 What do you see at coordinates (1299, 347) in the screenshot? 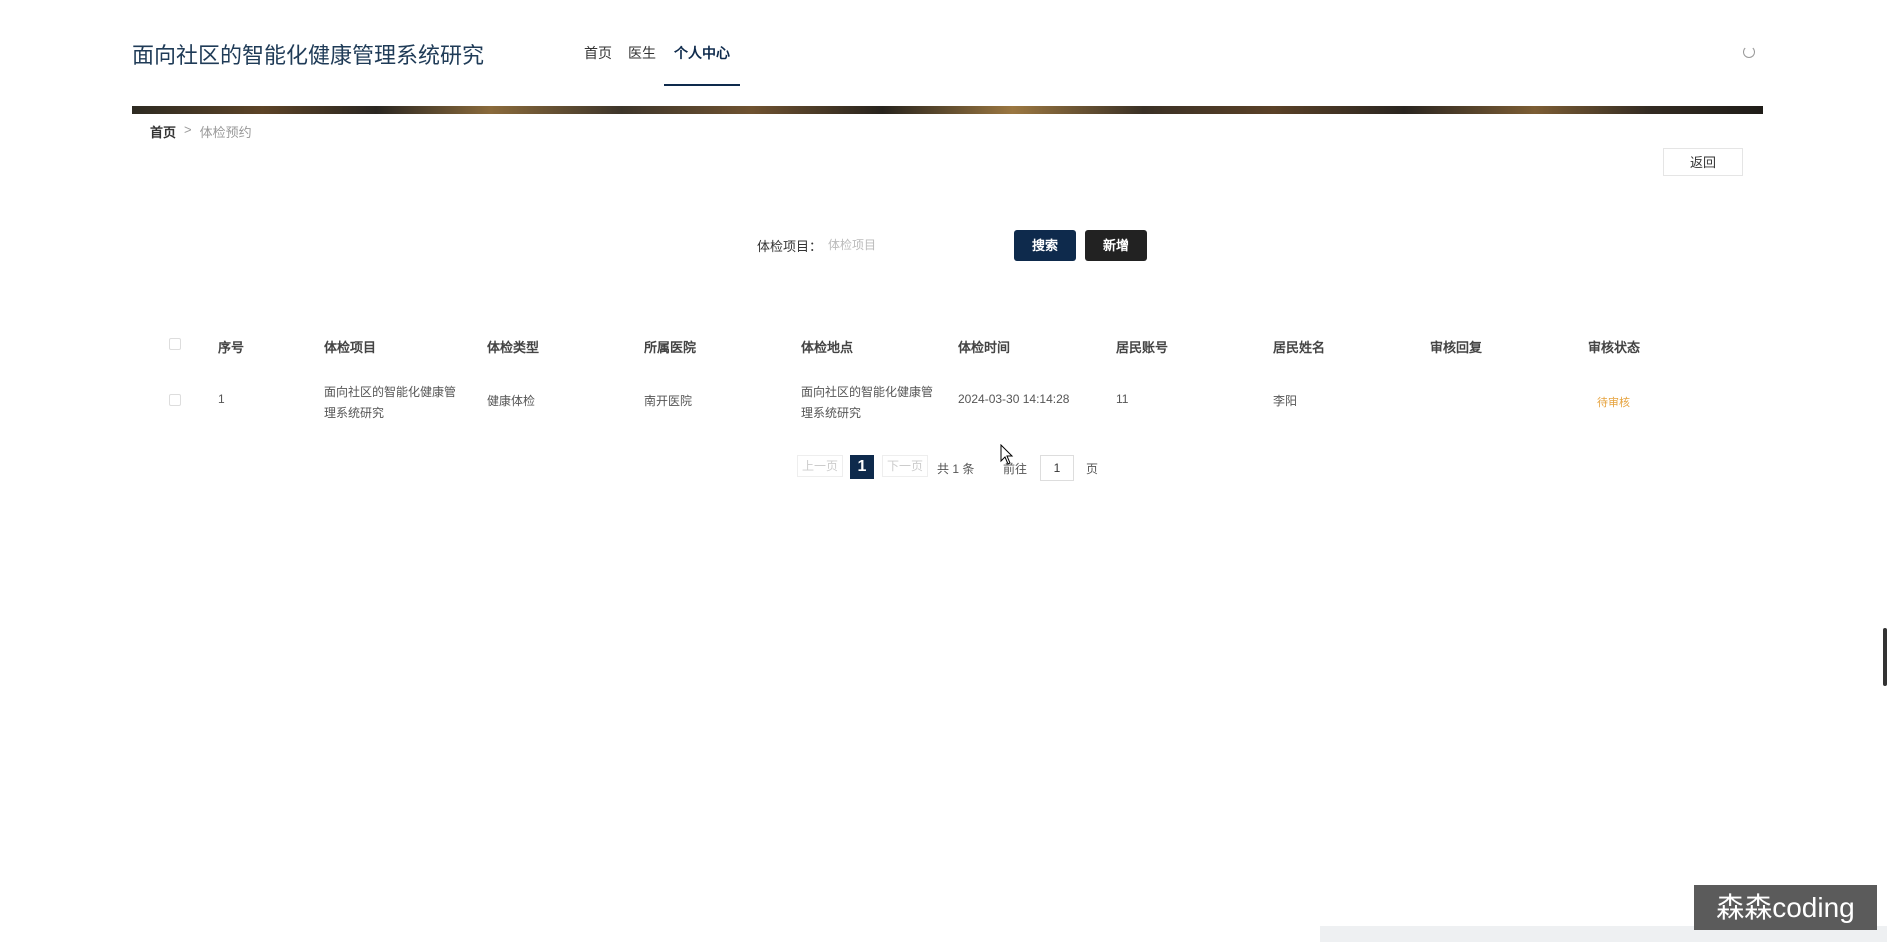
I see `col-header-name: 居民姓名` at bounding box center [1299, 347].